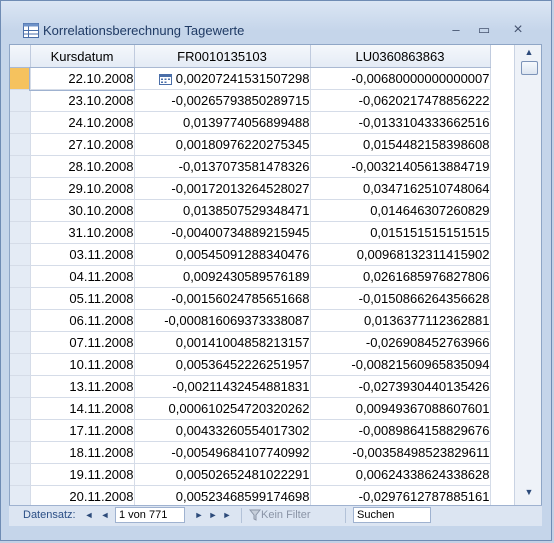  I want to click on maximize-button: ▭, so click(484, 30).